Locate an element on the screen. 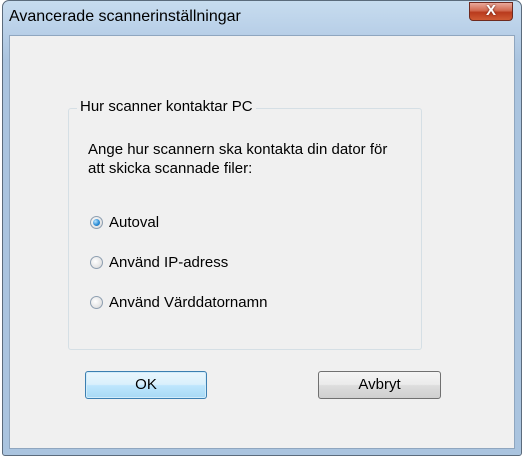 This screenshot has width=527, height=460. radio-autoval-label: Autoval is located at coordinates (134, 222).